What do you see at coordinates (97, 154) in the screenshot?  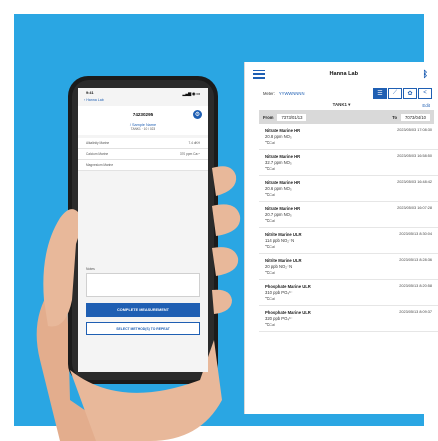 I see `method-label: Calcium Marine` at bounding box center [97, 154].